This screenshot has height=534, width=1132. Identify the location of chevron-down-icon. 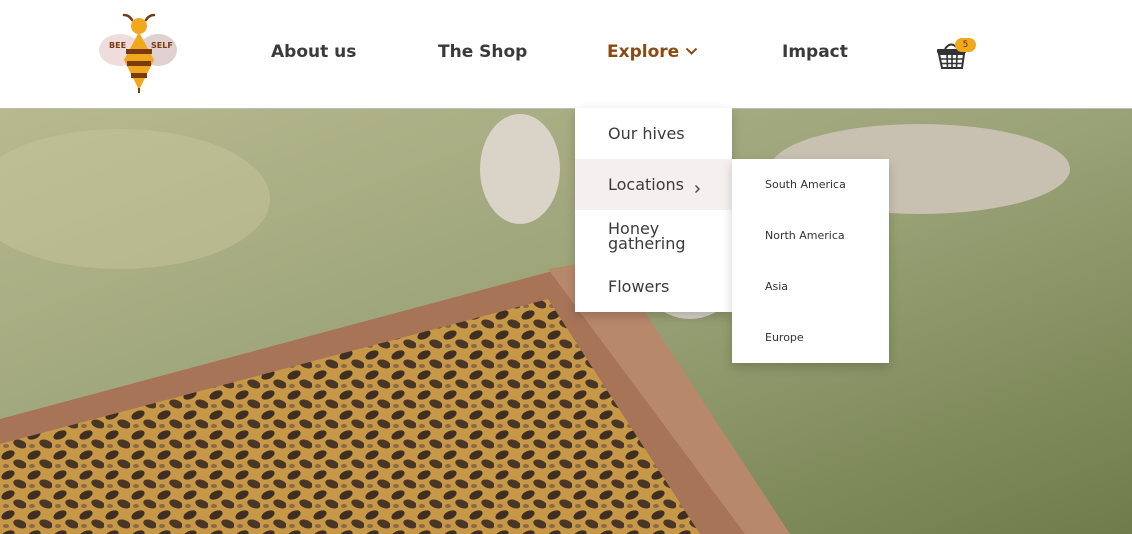
(691, 51).